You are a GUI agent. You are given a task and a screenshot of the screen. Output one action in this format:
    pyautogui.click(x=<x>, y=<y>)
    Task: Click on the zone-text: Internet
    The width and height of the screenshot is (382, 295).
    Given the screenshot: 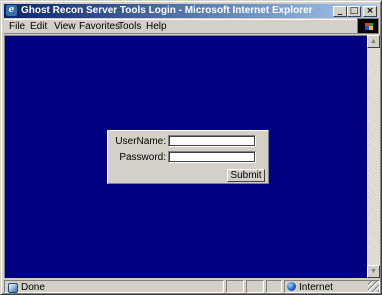 What is the action you would take?
    pyautogui.click(x=316, y=287)
    